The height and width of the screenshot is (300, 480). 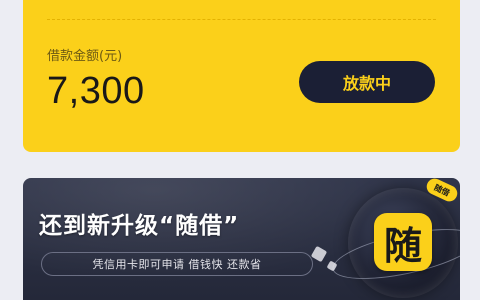 I want to click on loan-amount-label: 借款金额(元), so click(x=85, y=56).